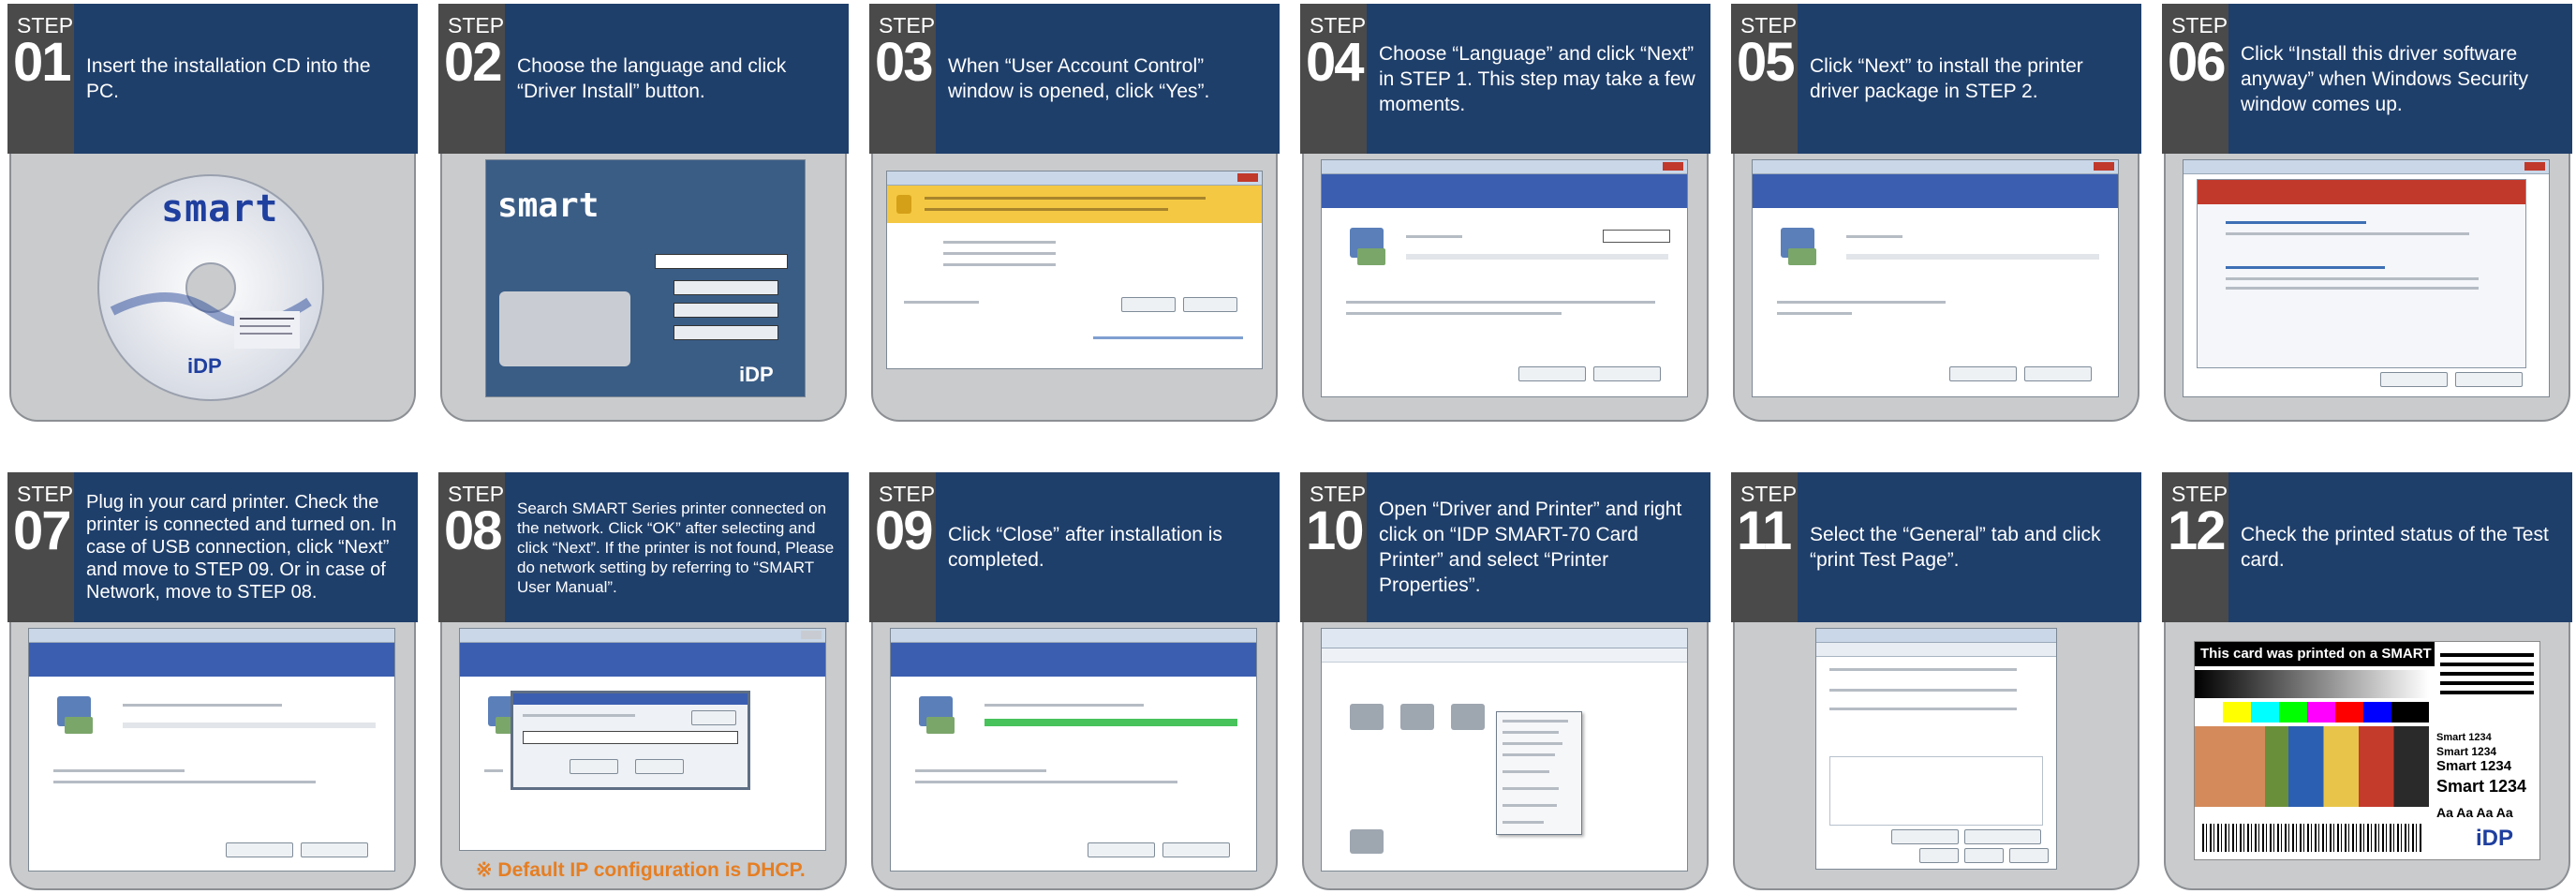  I want to click on printer-select, so click(630, 737).